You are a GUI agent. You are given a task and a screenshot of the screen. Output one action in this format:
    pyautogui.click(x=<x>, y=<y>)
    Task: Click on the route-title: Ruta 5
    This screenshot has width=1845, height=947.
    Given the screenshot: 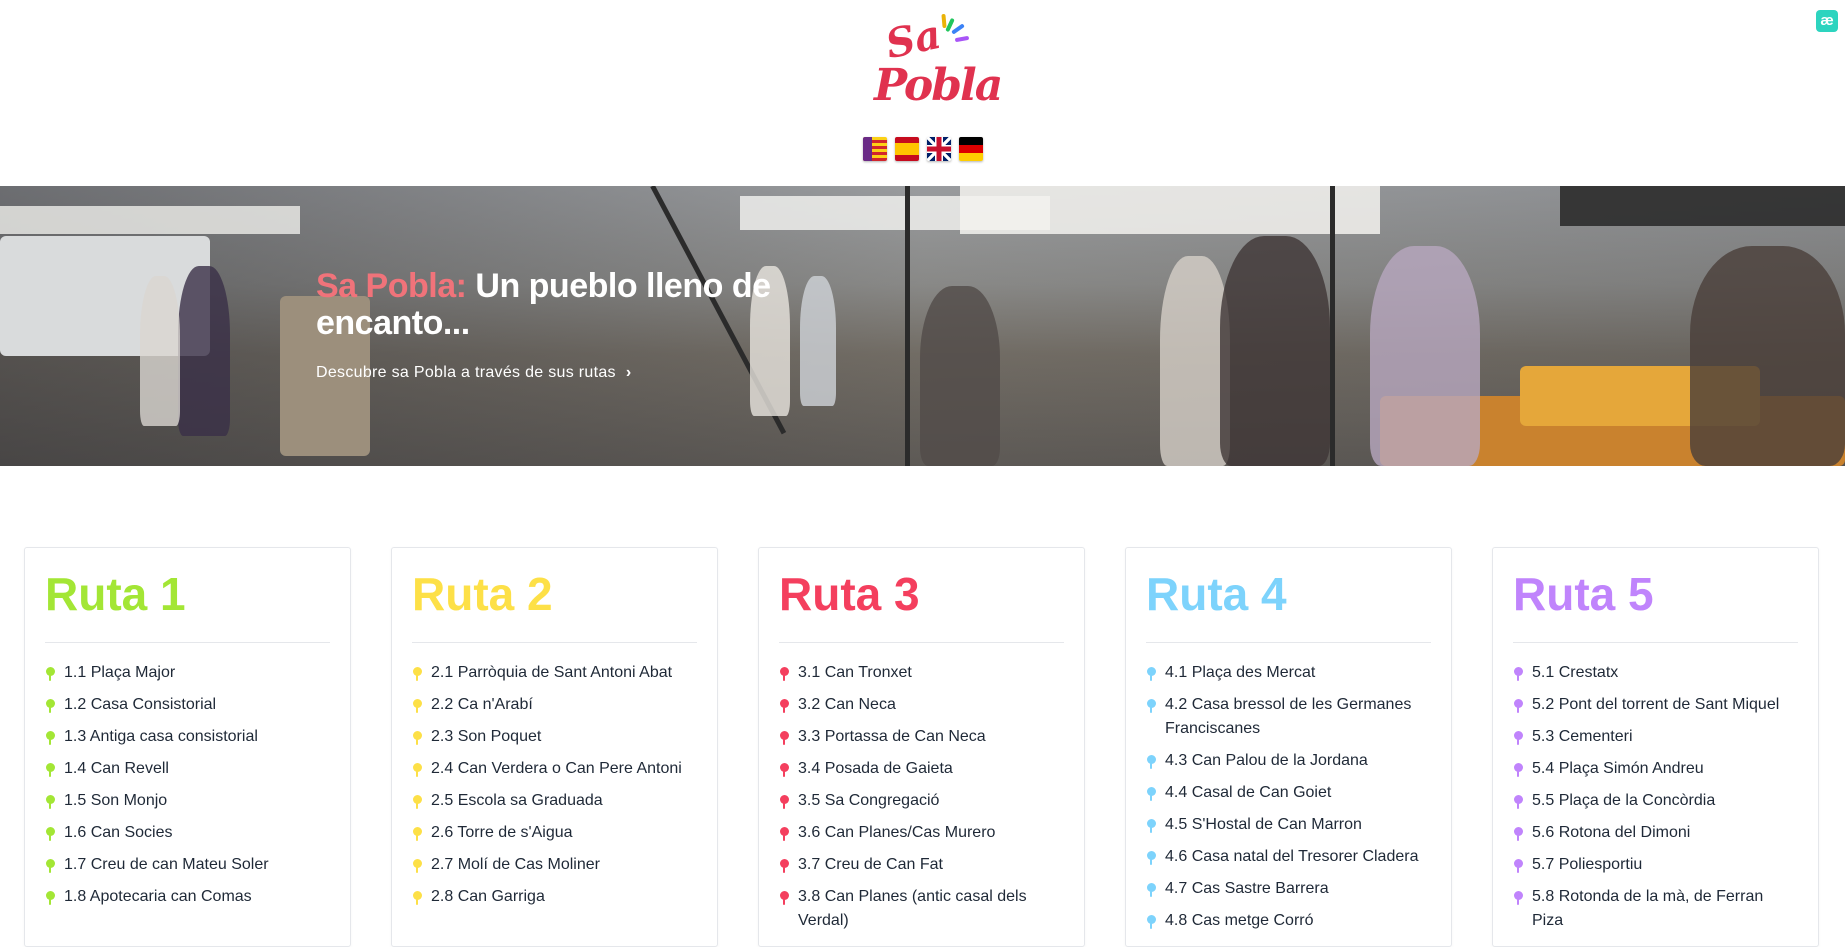 What is the action you would take?
    pyautogui.click(x=1655, y=594)
    